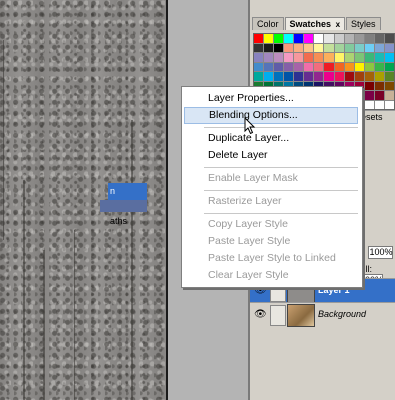 Image resolution: width=395 pixels, height=400 pixels. Describe the element at coordinates (301, 315) in the screenshot. I see `layer-thumbnail` at that location.